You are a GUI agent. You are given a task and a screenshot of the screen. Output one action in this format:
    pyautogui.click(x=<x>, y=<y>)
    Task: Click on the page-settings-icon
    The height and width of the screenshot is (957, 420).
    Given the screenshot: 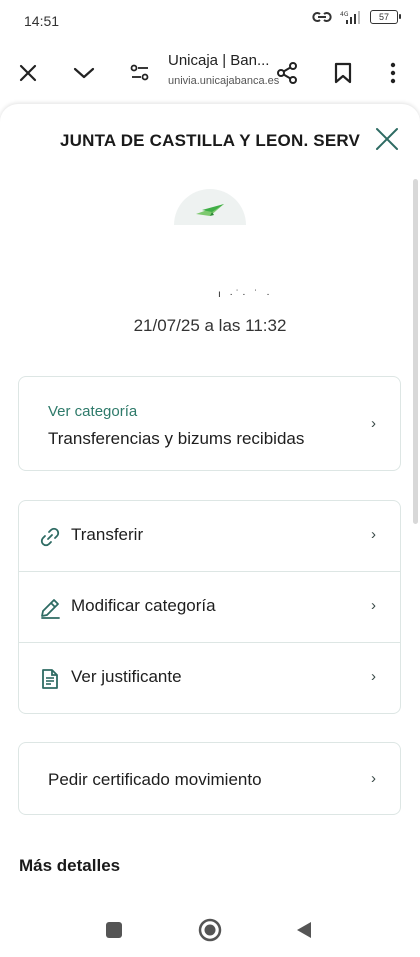 What is the action you would take?
    pyautogui.click(x=140, y=73)
    